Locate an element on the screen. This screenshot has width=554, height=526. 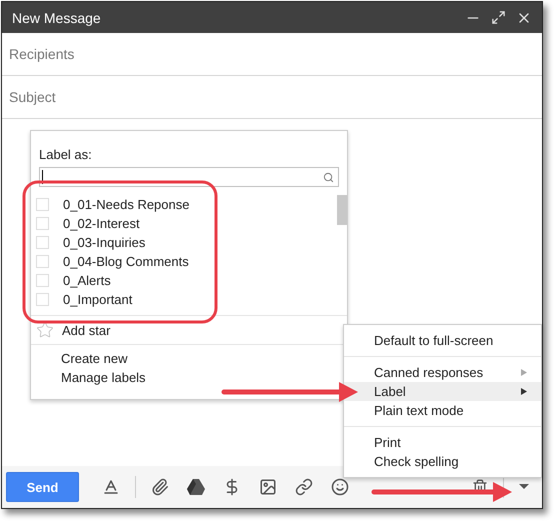
menu-item: Canned responses is located at coordinates (442, 372).